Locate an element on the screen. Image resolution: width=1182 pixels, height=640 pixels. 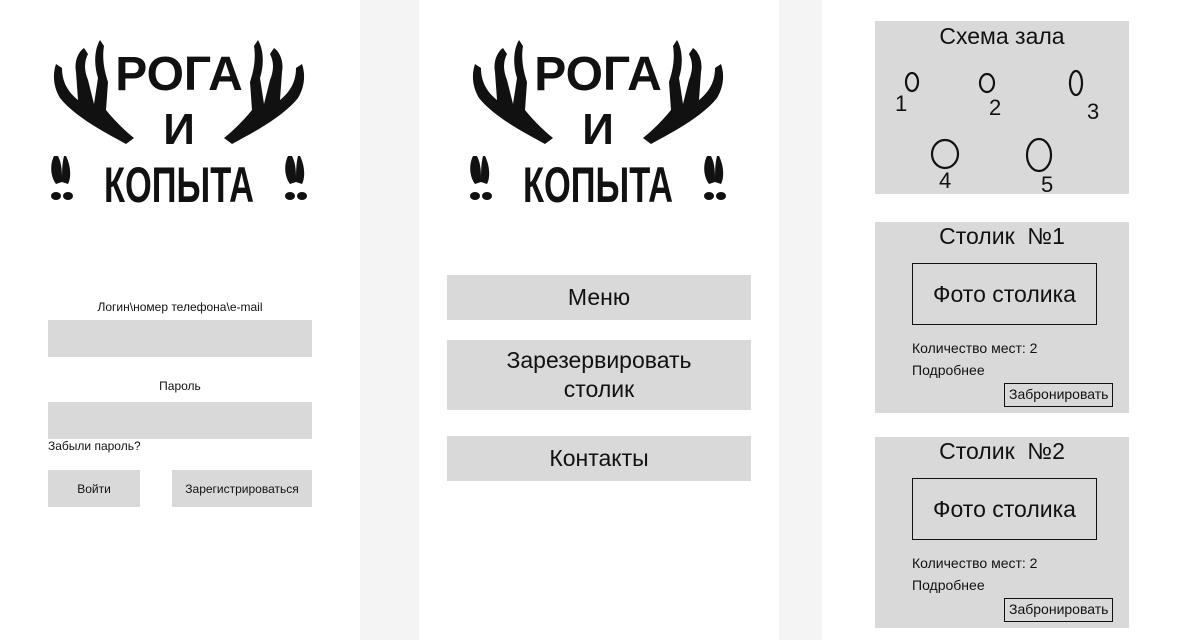
table-card-title: Столик №2 is located at coordinates (1002, 451).